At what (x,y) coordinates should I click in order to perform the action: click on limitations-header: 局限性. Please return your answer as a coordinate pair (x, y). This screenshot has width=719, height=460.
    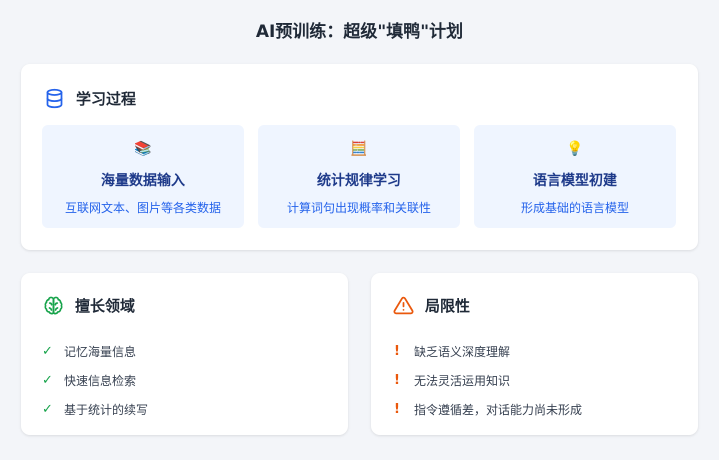
    Looking at the image, I should click on (431, 305).